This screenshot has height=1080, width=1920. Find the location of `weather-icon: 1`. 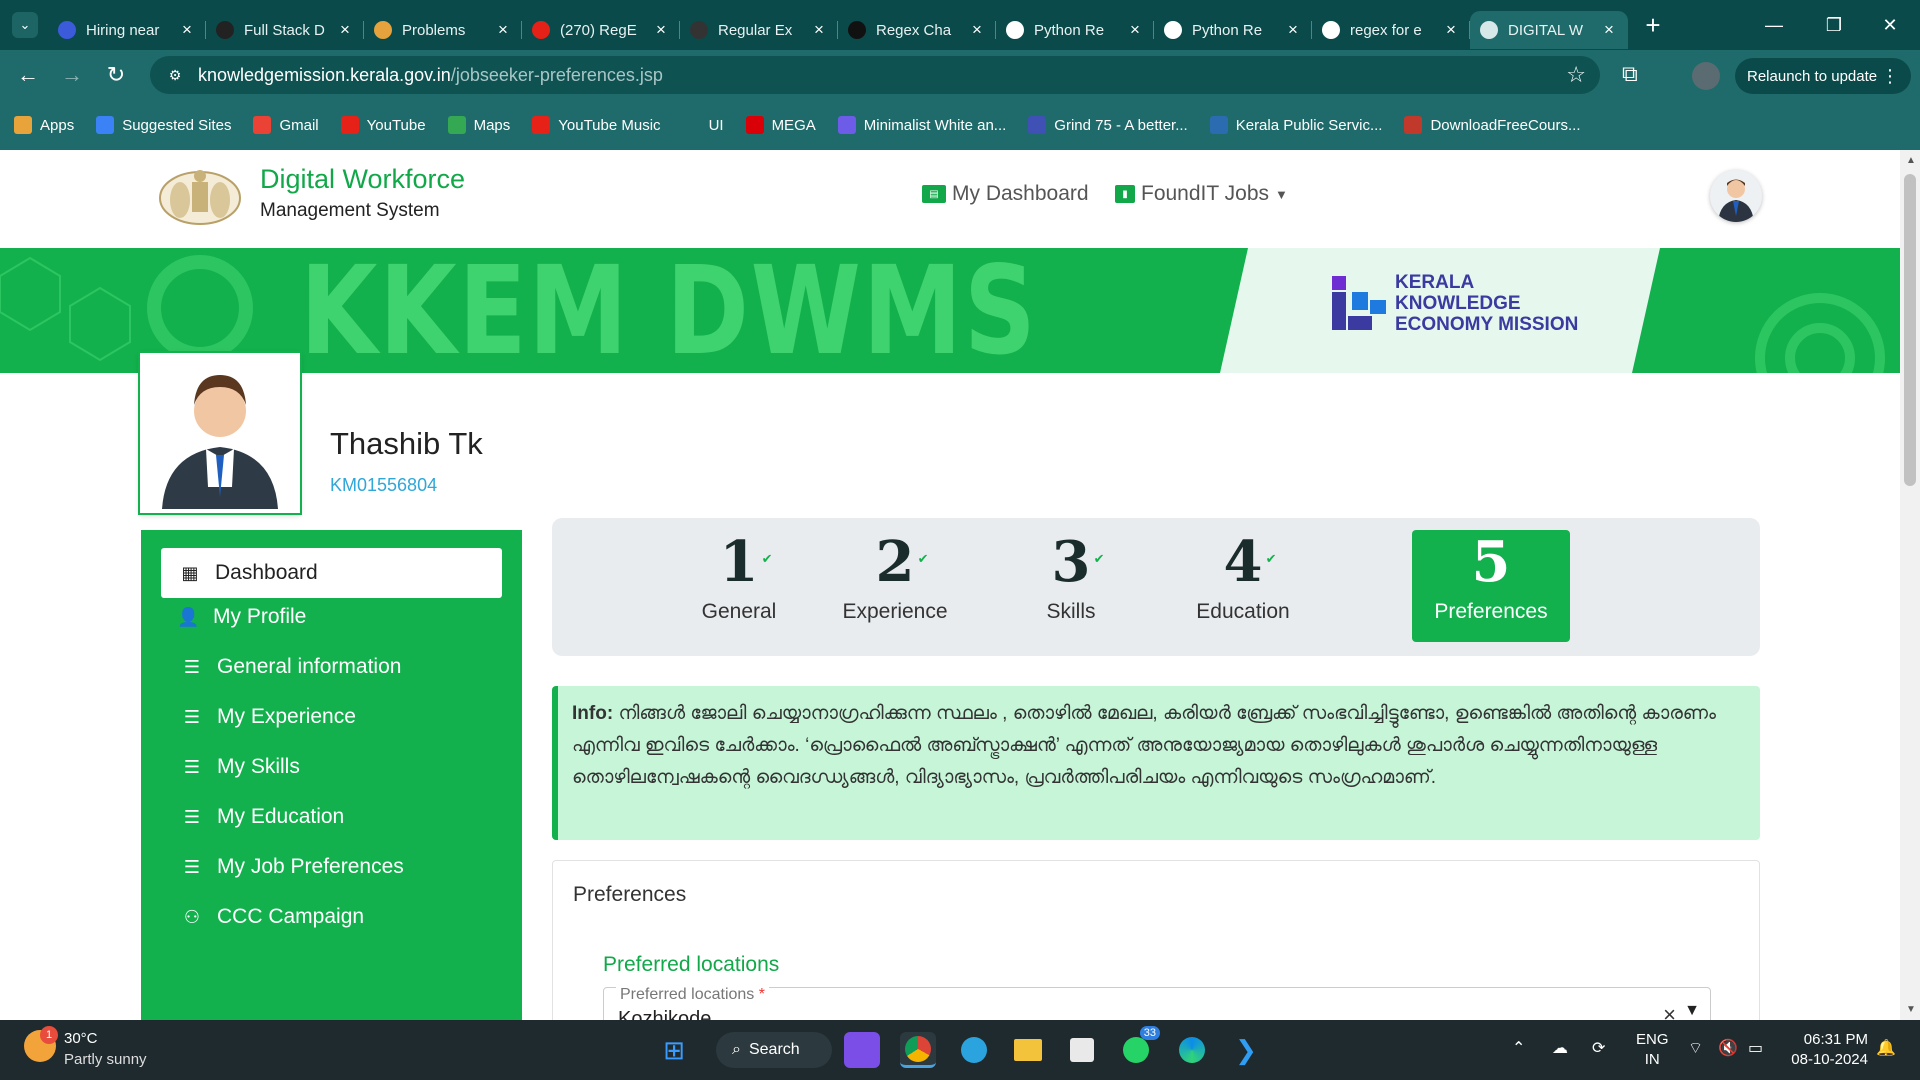

weather-icon: 1 is located at coordinates (41, 1044).